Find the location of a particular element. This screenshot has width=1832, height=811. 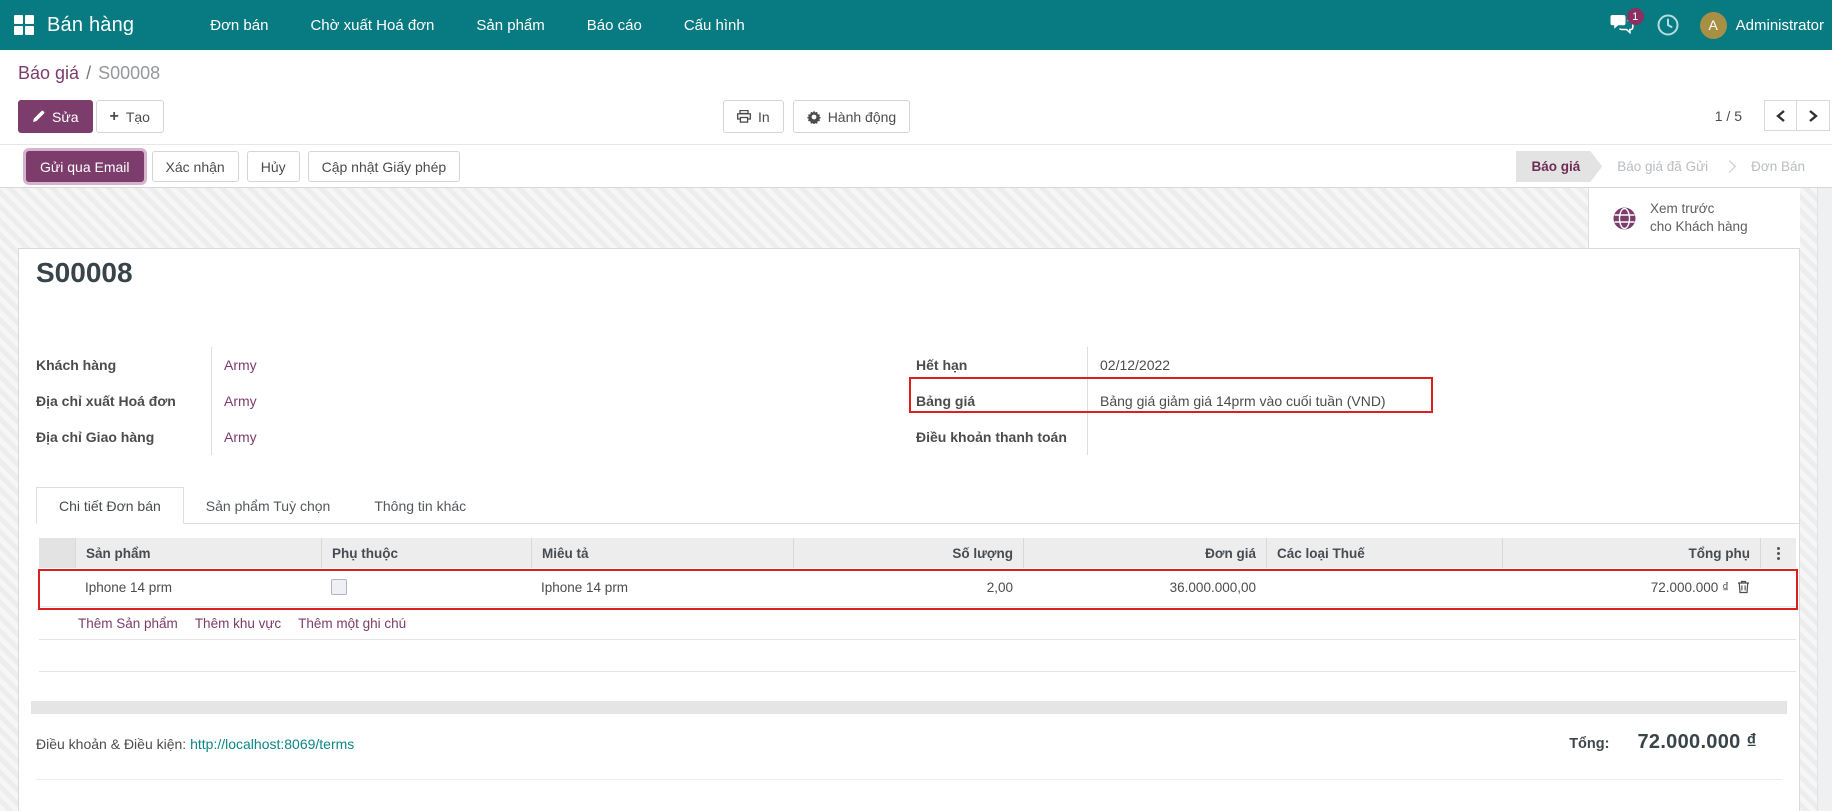

breadcrumb-current: S00008 is located at coordinates (129, 73).